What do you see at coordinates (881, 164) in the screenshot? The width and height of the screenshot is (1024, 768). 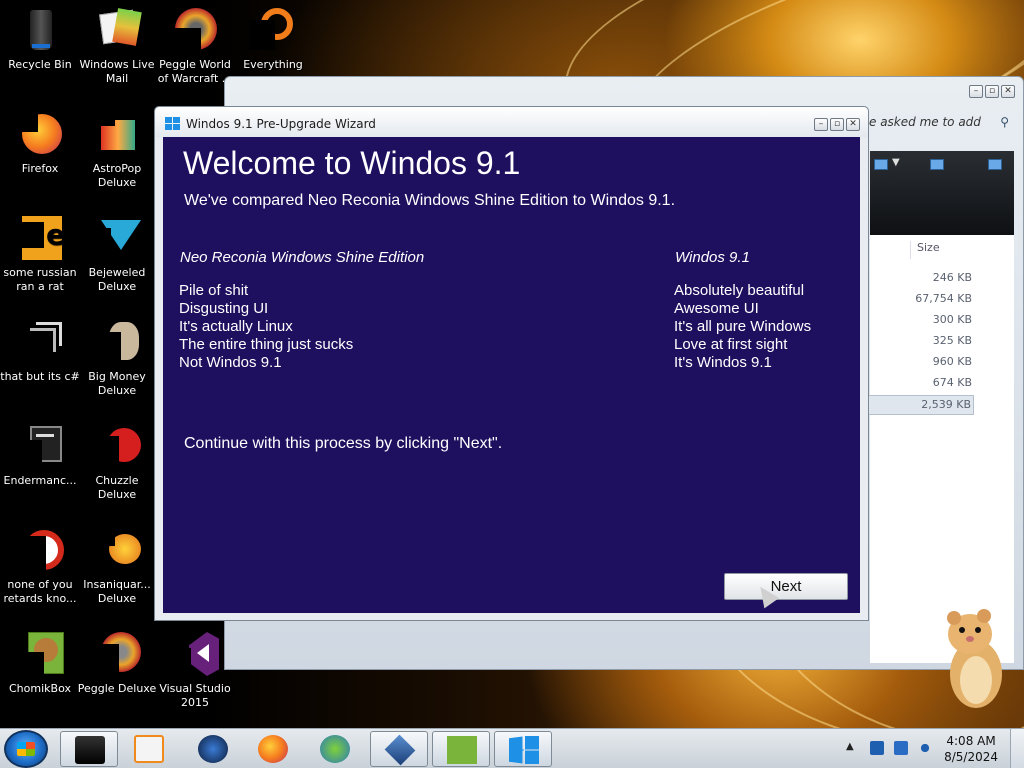 I see `view-icon` at bounding box center [881, 164].